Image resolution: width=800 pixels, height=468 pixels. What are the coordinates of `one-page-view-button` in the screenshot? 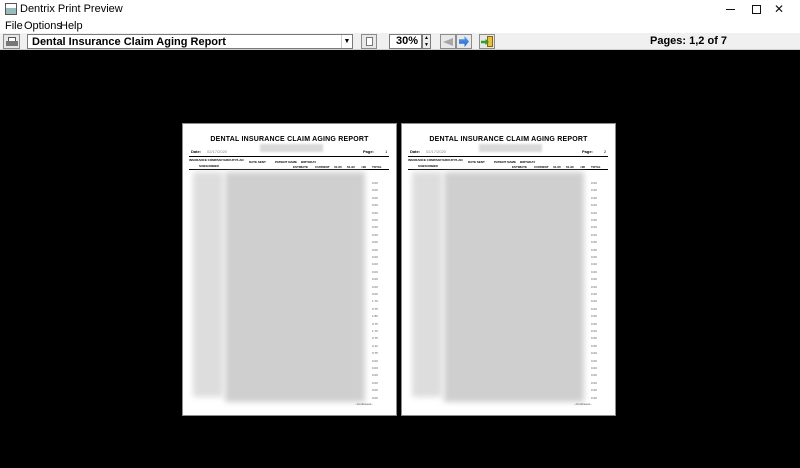 It's located at (369, 41).